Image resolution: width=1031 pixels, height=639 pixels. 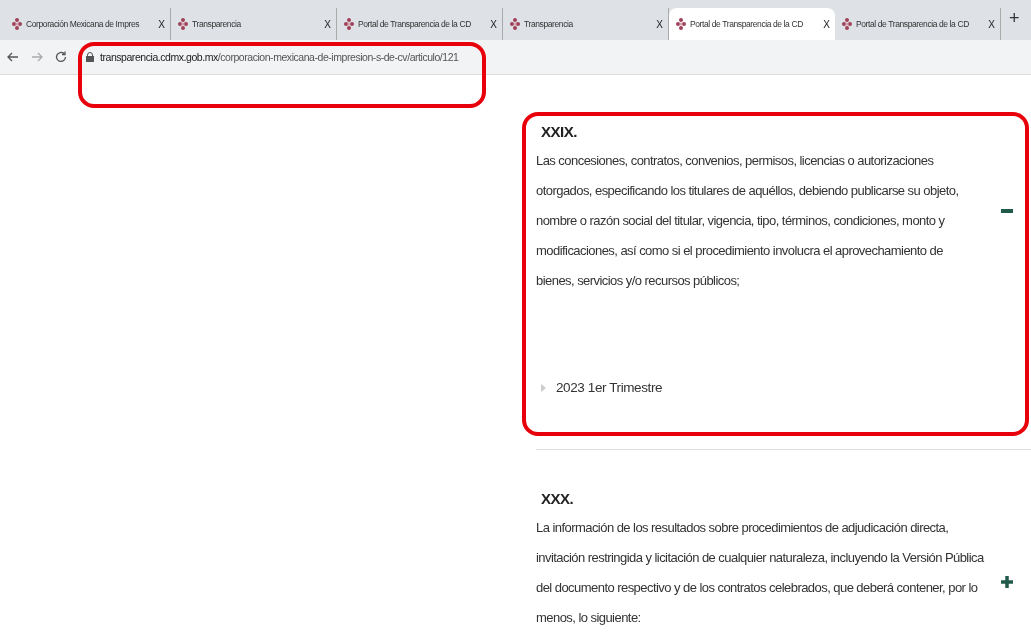 What do you see at coordinates (272, 57) in the screenshot?
I see `address-bar: transparencia.cdmx.gob.mx/corporacion-mexicana-de-impresion-s-de-cv/articulo/121` at bounding box center [272, 57].